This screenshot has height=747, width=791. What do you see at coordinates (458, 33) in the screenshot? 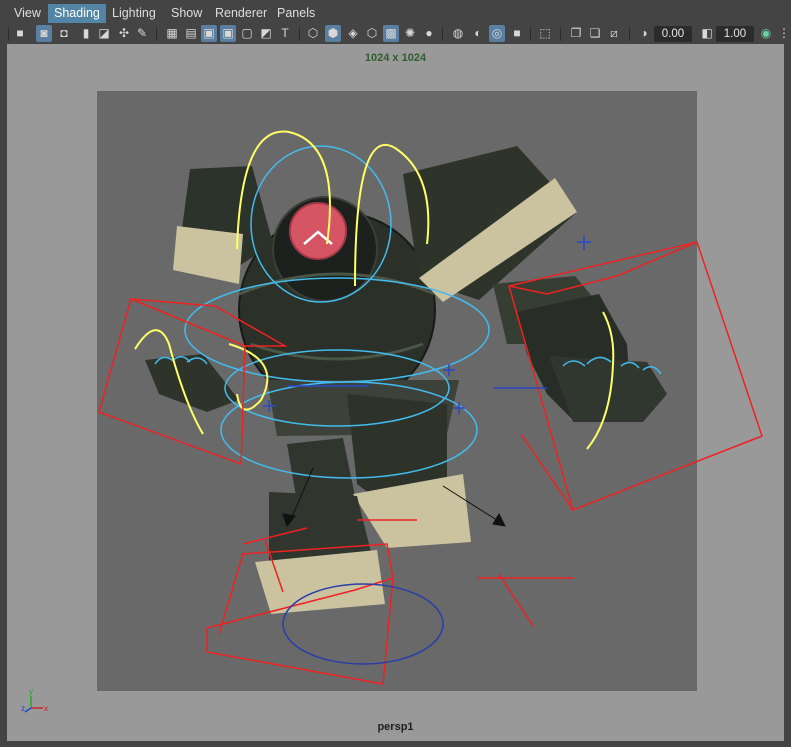
I see `ambient-occlusion-icon: ◍` at bounding box center [458, 33].